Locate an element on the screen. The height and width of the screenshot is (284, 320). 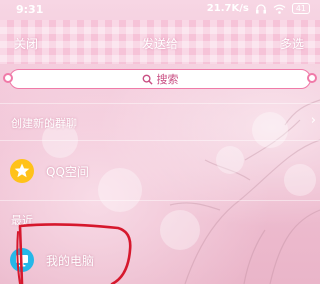
status-indicators: 21.7K/s 41 is located at coordinates (258, 8).